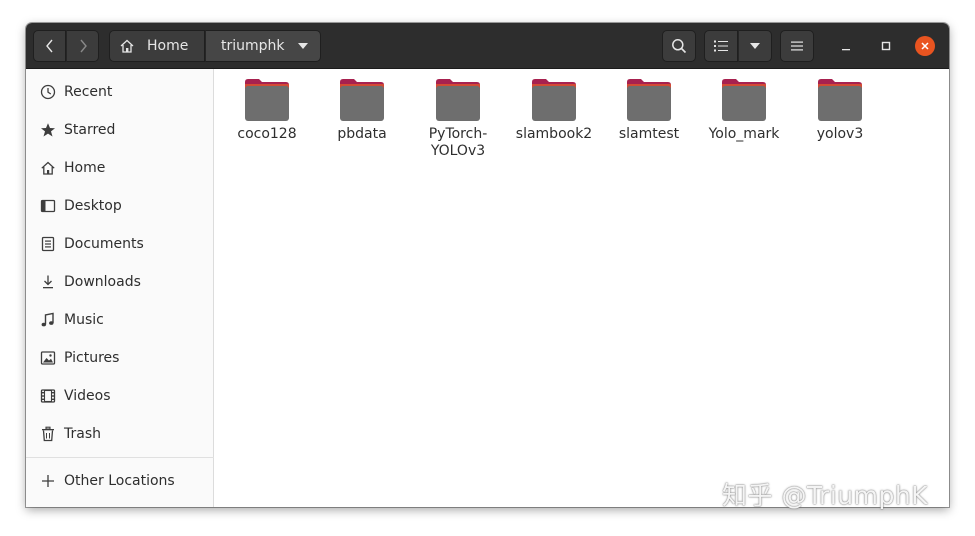 The height and width of the screenshot is (536, 975). Describe the element at coordinates (253, 46) in the screenshot. I see `breadcrumb-current-label: triumphk` at that location.